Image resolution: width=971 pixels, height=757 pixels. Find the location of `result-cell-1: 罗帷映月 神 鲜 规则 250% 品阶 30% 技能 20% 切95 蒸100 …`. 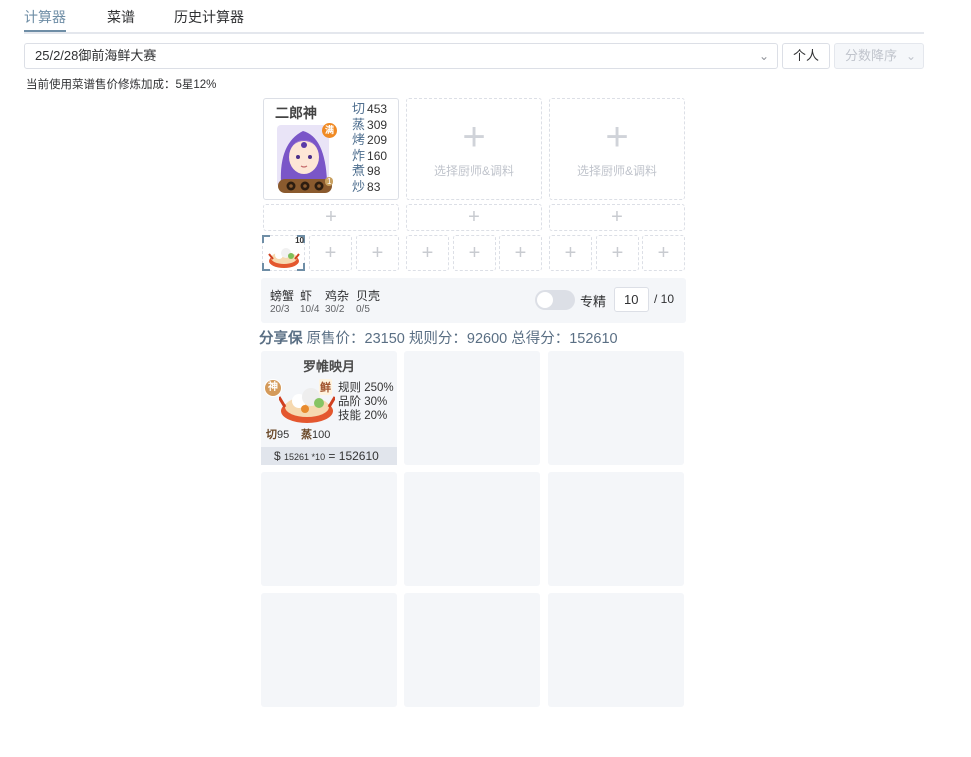

result-cell-1: 罗帷映月 神 鲜 规则 250% 品阶 30% 技能 20% 切95 蒸100 … is located at coordinates (329, 408).